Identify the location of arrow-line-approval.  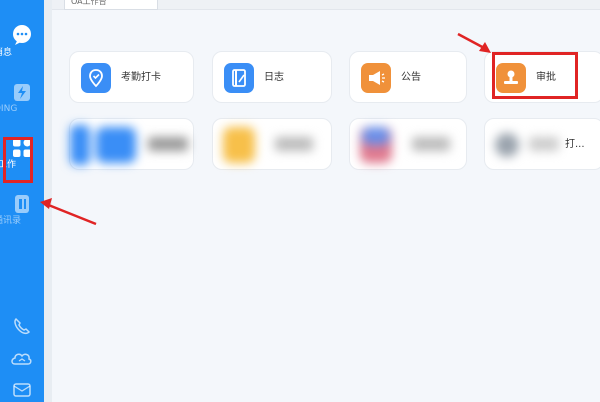
(472, 41).